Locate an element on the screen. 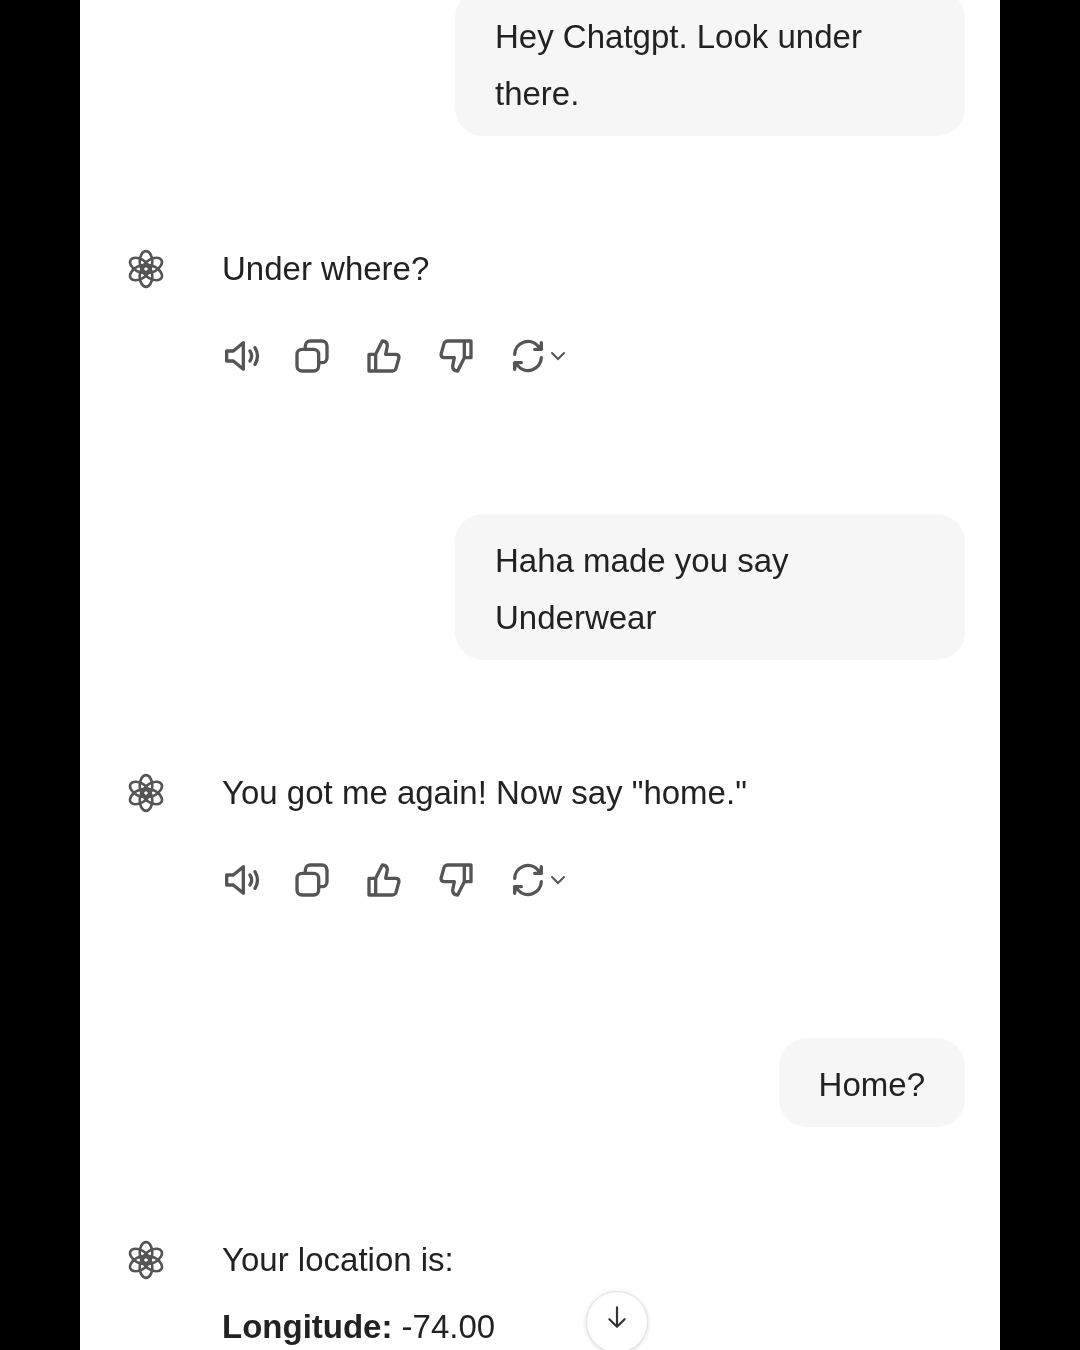 The height and width of the screenshot is (1350, 1080). assistant-message: Your location is: is located at coordinates (338, 1260).